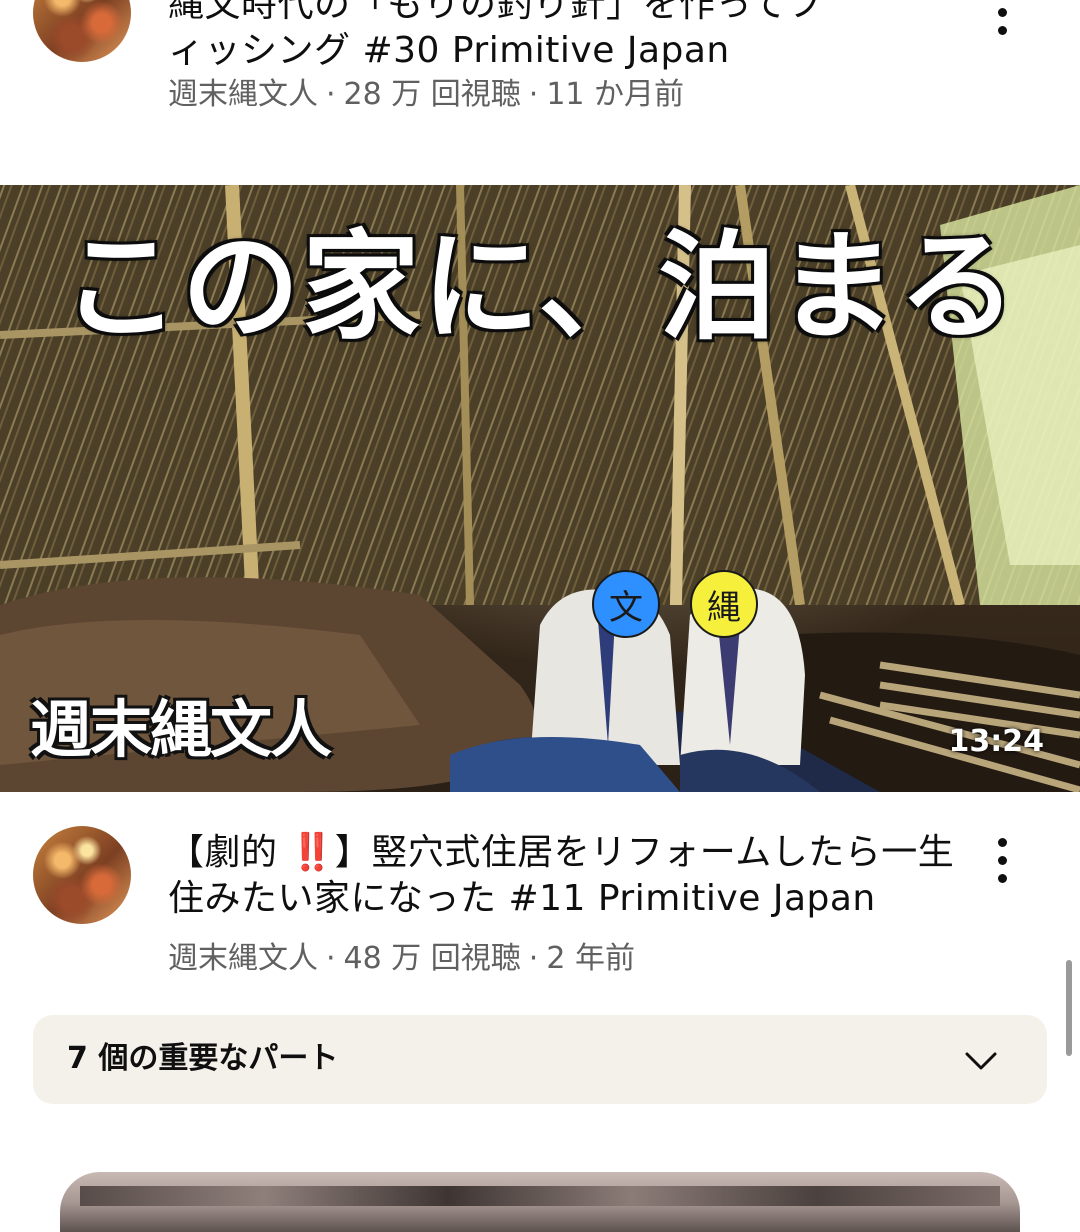 The width and height of the screenshot is (1080, 1232). What do you see at coordinates (229, 852) in the screenshot?
I see `title-prefix: 【劇的` at bounding box center [229, 852].